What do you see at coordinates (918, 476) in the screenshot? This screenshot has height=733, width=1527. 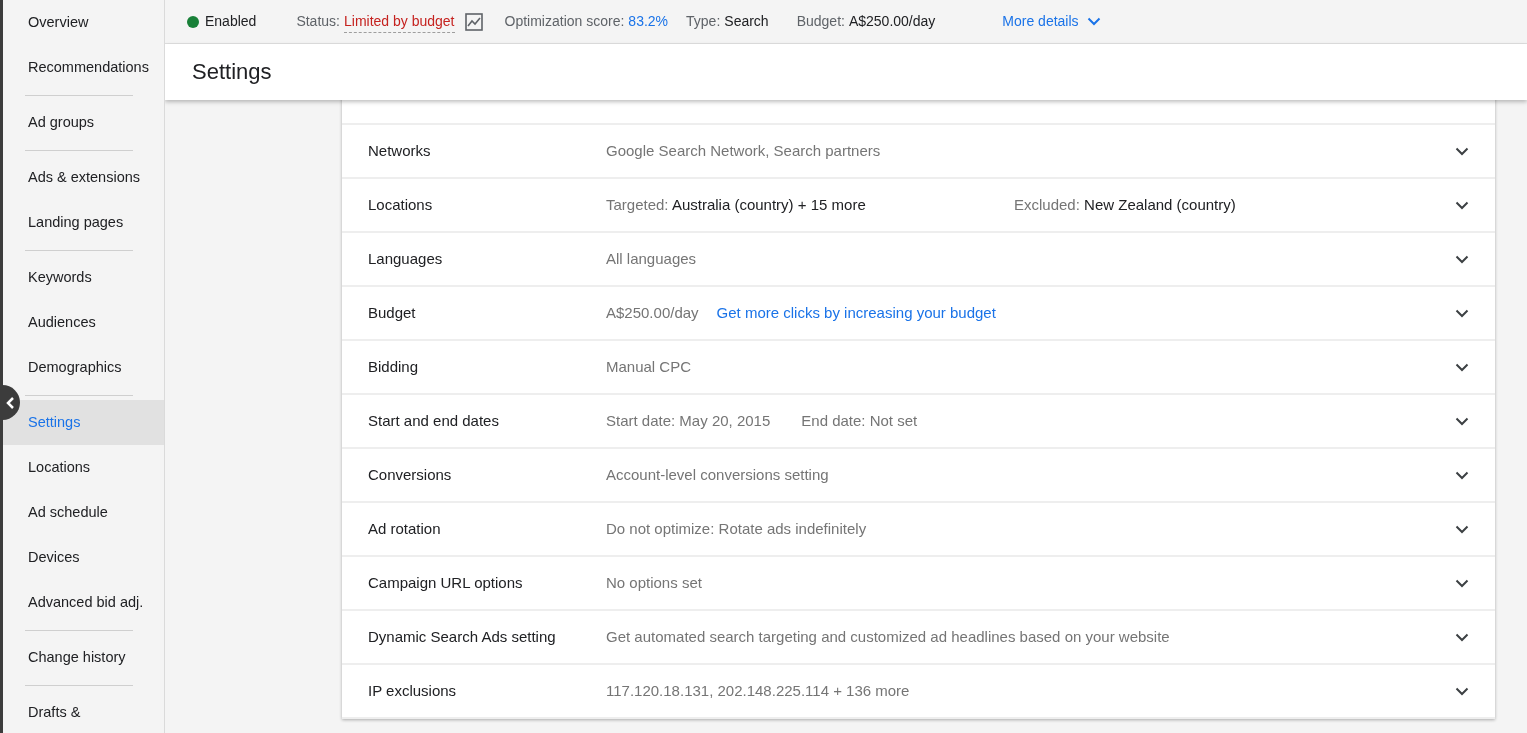 I see `setting-row: Conversions Account-level conversions setting` at bounding box center [918, 476].